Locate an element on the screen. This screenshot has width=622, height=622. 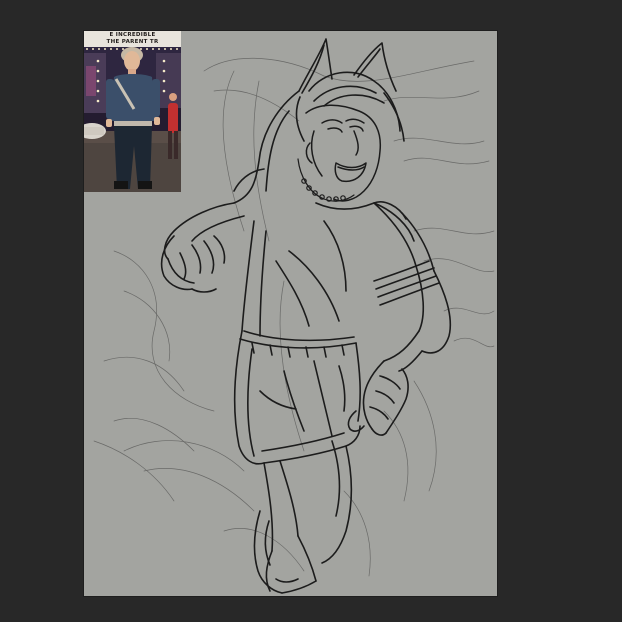
marquee-line-1: E INCREDIBLE is located at coordinates (132, 35).